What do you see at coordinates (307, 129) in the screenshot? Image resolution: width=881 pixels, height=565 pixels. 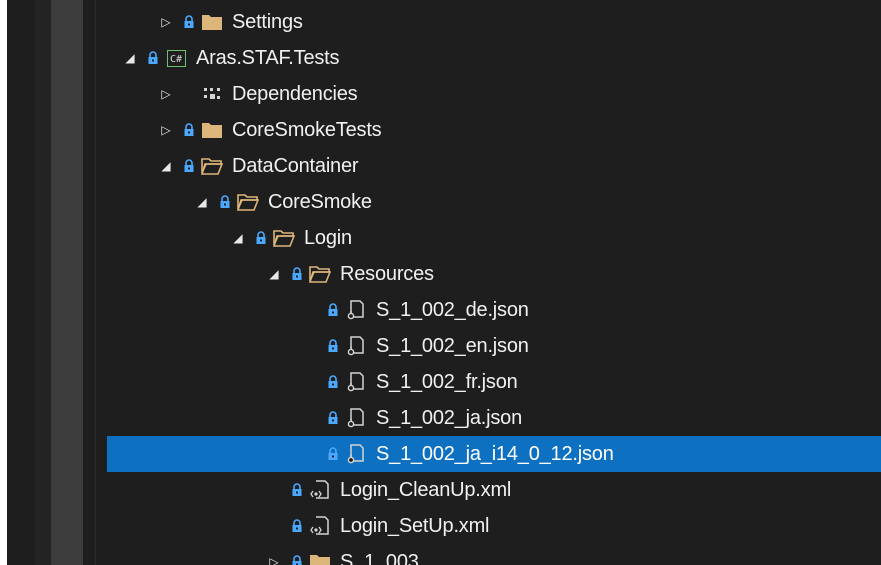 I see `tree-item-label: CoreSmokeTests` at bounding box center [307, 129].